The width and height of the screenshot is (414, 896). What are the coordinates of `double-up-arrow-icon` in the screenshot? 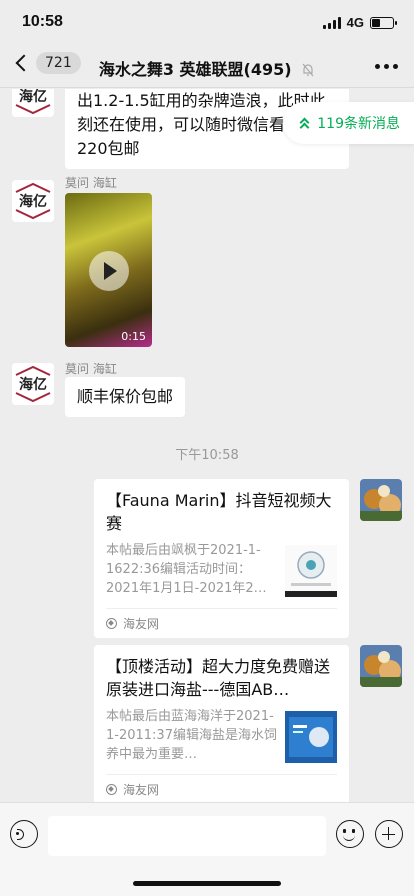 It's located at (305, 124).